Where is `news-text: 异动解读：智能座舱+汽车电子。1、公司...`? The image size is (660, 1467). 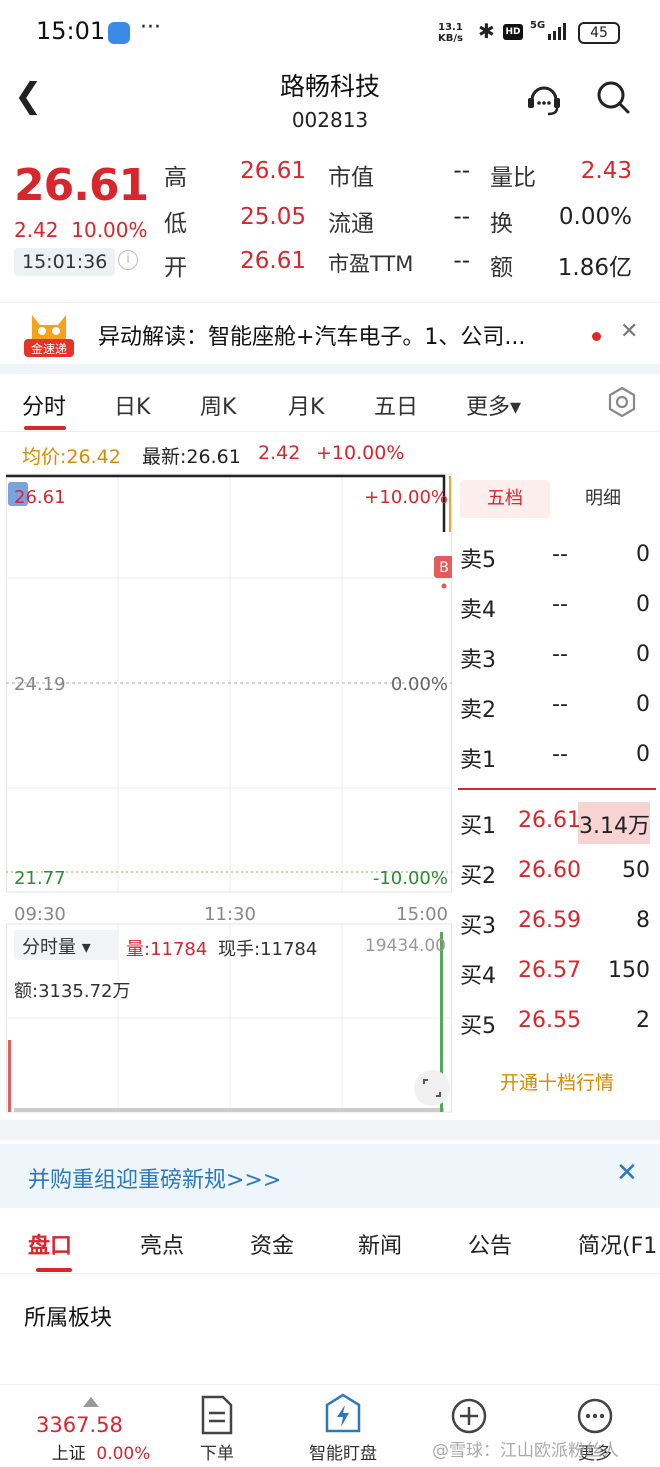 news-text: 异动解读：智能座舱+汽车电子。1、公司... is located at coordinates (312, 337).